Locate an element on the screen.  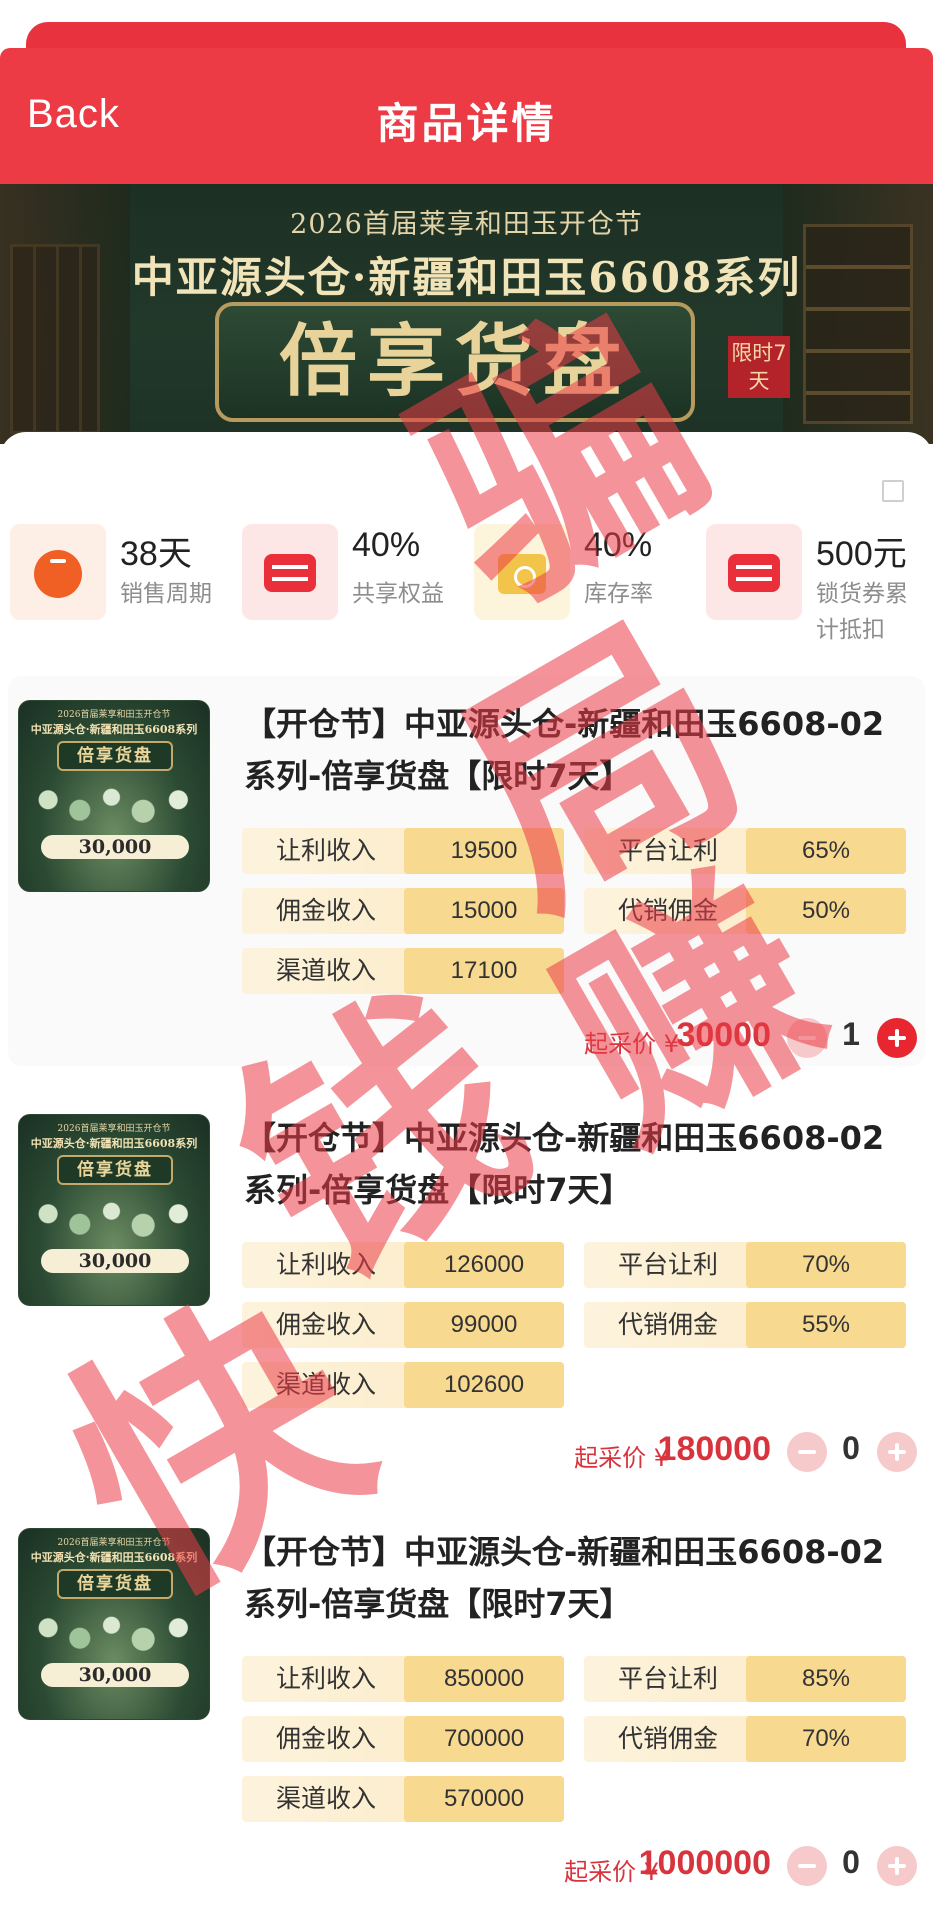
banner-title: 中亚源头仓·新疆和田玉6608系列 is located at coordinates (466, 277).